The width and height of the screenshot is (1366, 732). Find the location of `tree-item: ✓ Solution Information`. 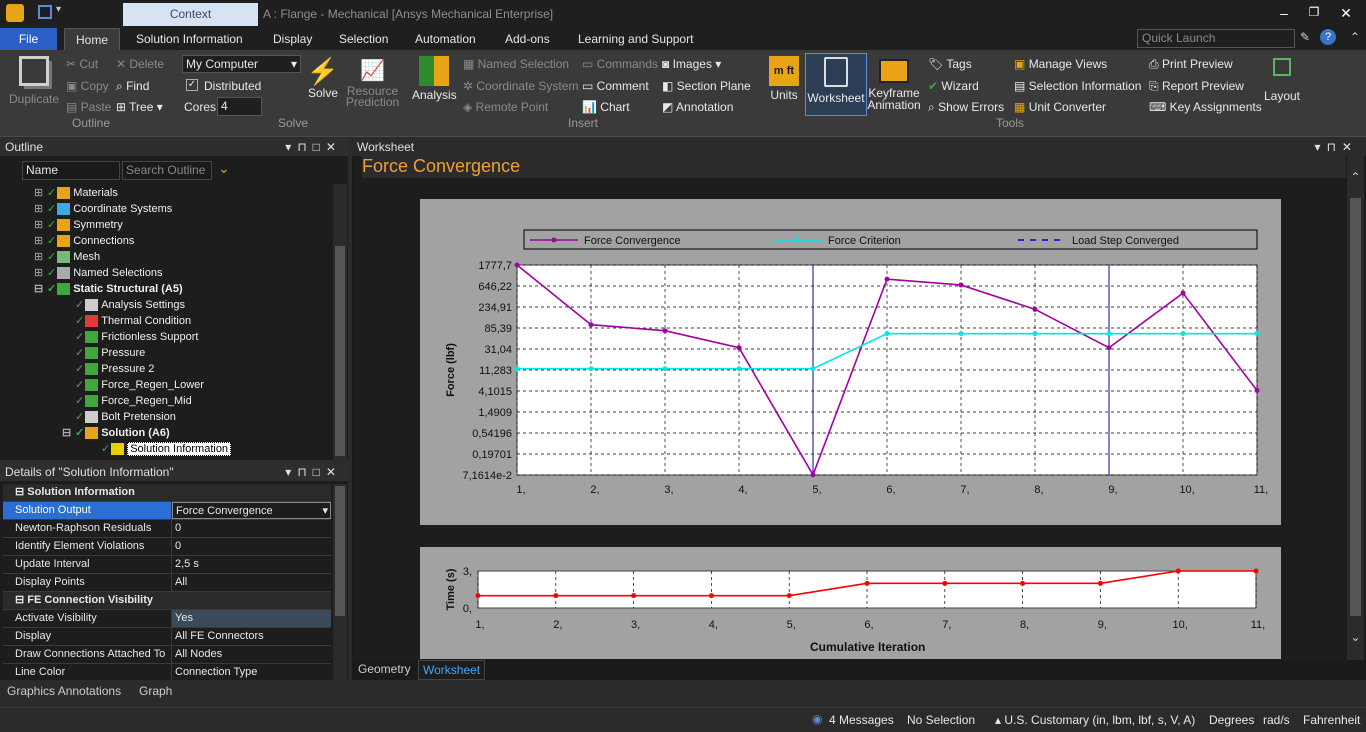

tree-item: ✓ Solution Information is located at coordinates (160, 449).